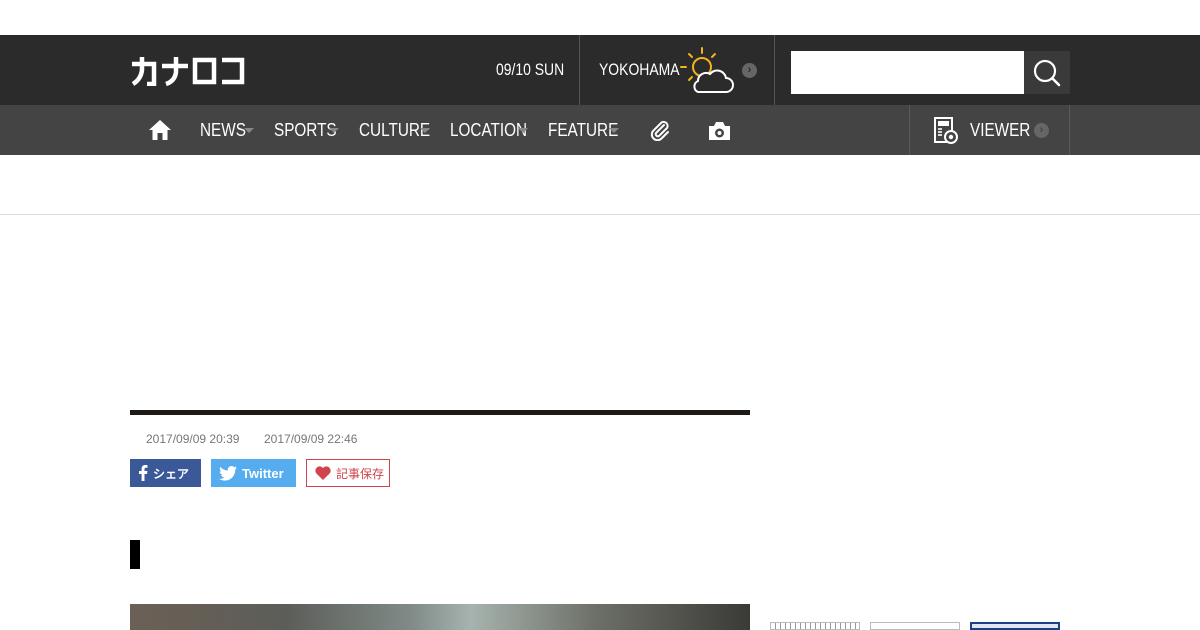 Image resolution: width=1200 pixels, height=630 pixels. Describe the element at coordinates (1041, 130) in the screenshot. I see `chevron-right-icon: ›` at that location.